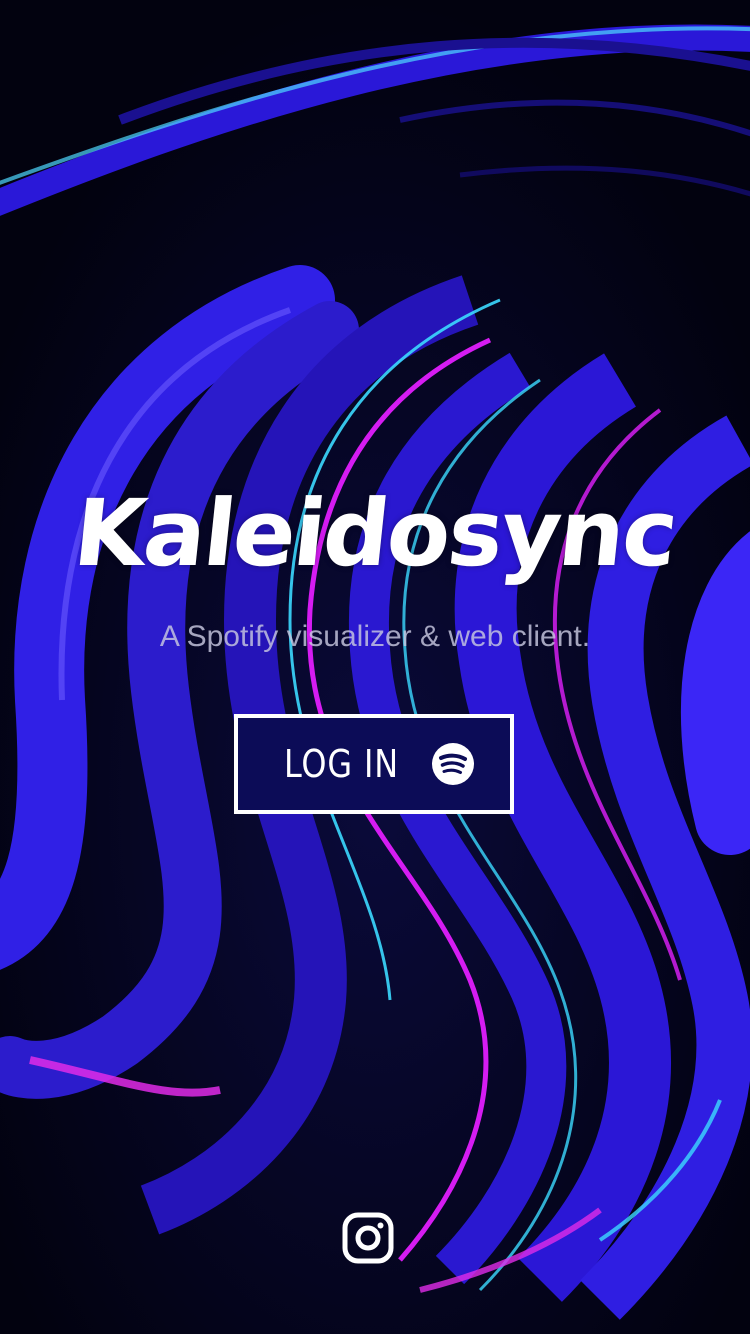 This screenshot has width=750, height=1334. I want to click on login-button: LOG IN, so click(374, 764).